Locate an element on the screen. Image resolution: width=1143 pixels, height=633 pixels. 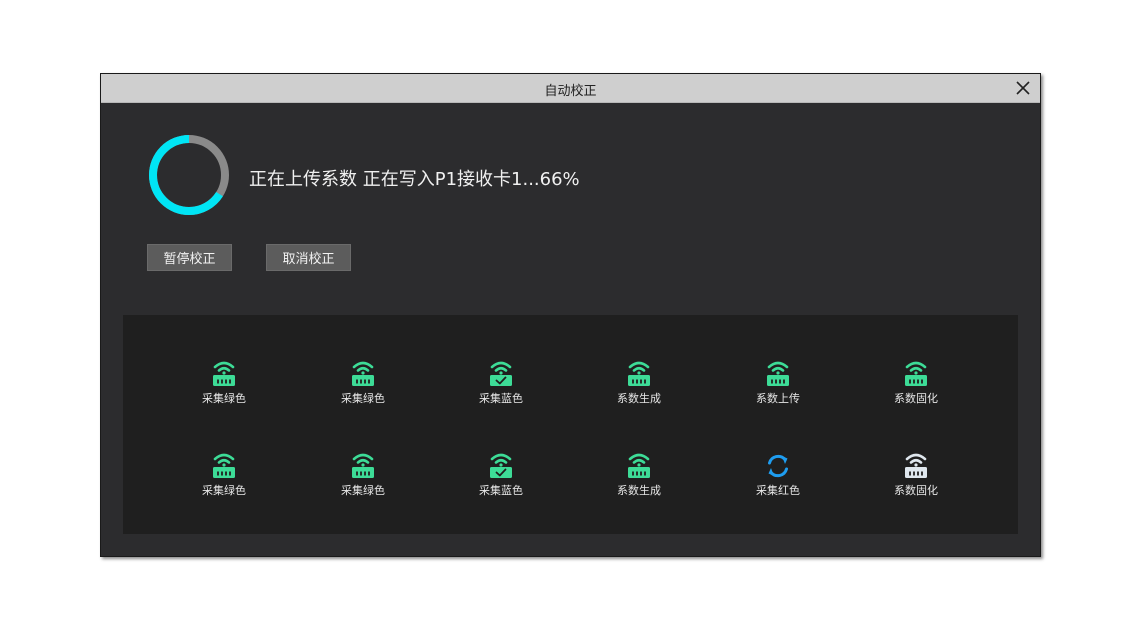
step-item: 采集红色 is located at coordinates (778, 474).